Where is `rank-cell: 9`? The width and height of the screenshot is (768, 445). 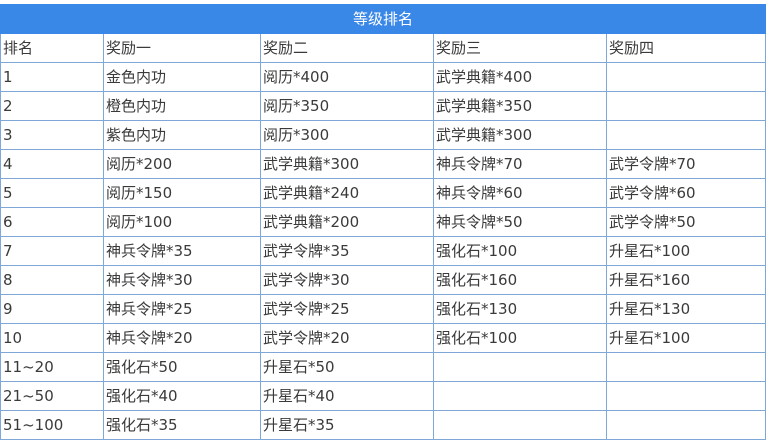
rank-cell: 9 is located at coordinates (52, 309).